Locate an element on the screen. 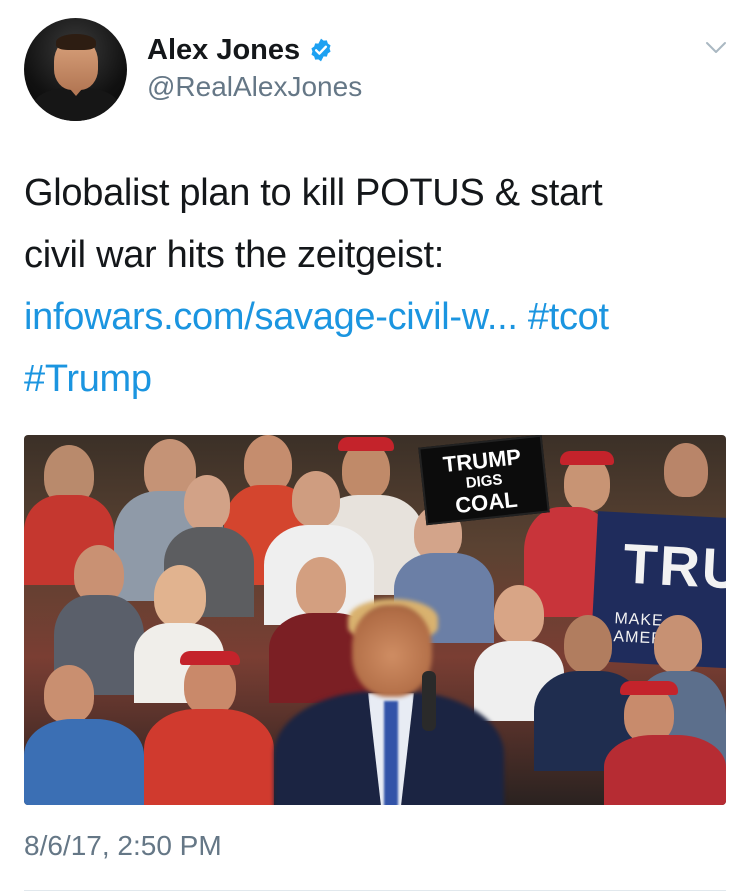 The width and height of the screenshot is (750, 896). hashtag-trump: #Trump is located at coordinates (88, 379).